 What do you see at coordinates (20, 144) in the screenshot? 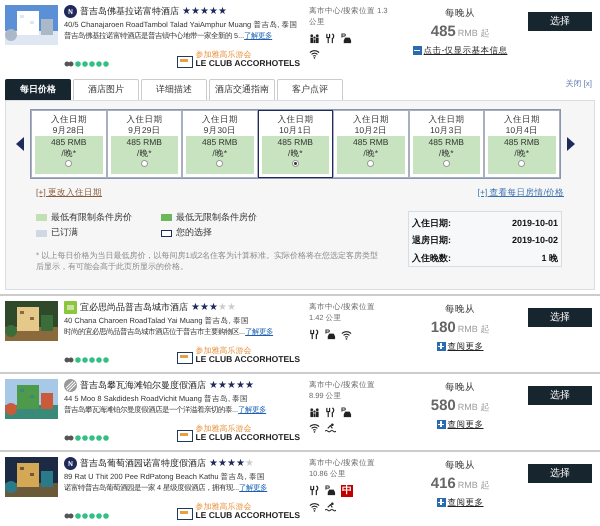
I see `previous-arrow-icon` at bounding box center [20, 144].